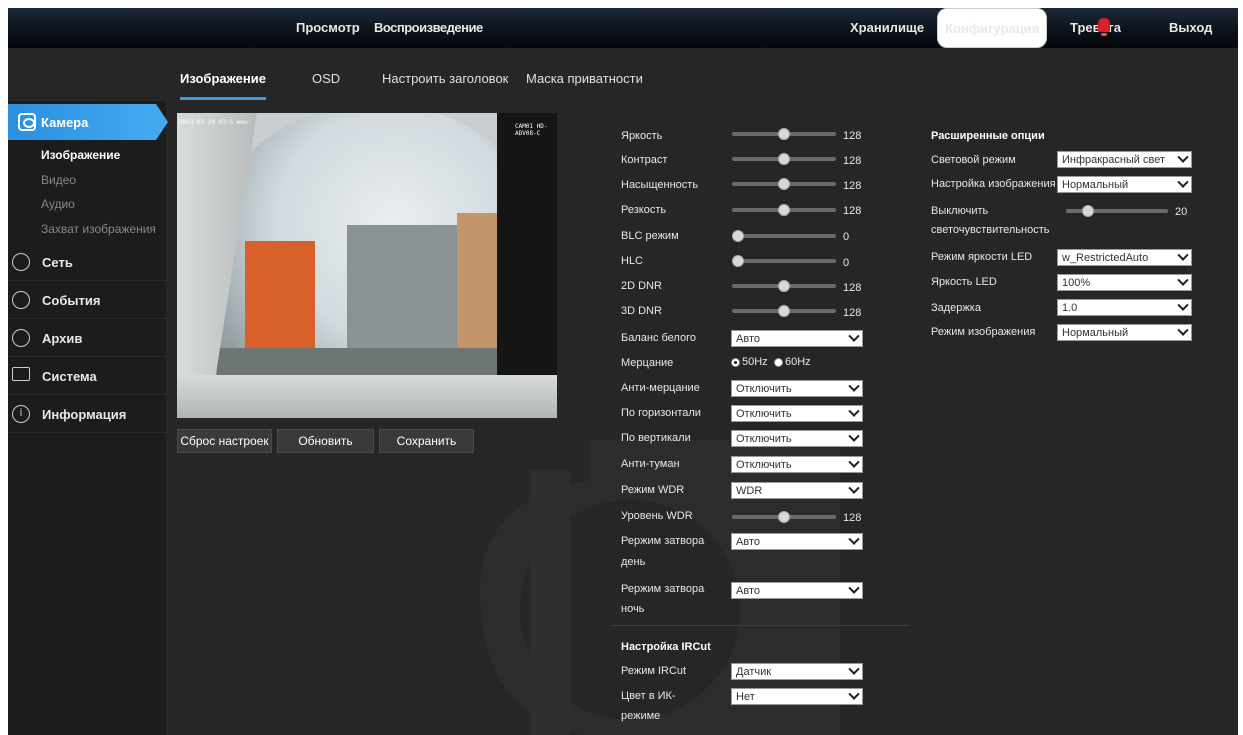  I want to click on sharpness-label: Резкость, so click(644, 210).